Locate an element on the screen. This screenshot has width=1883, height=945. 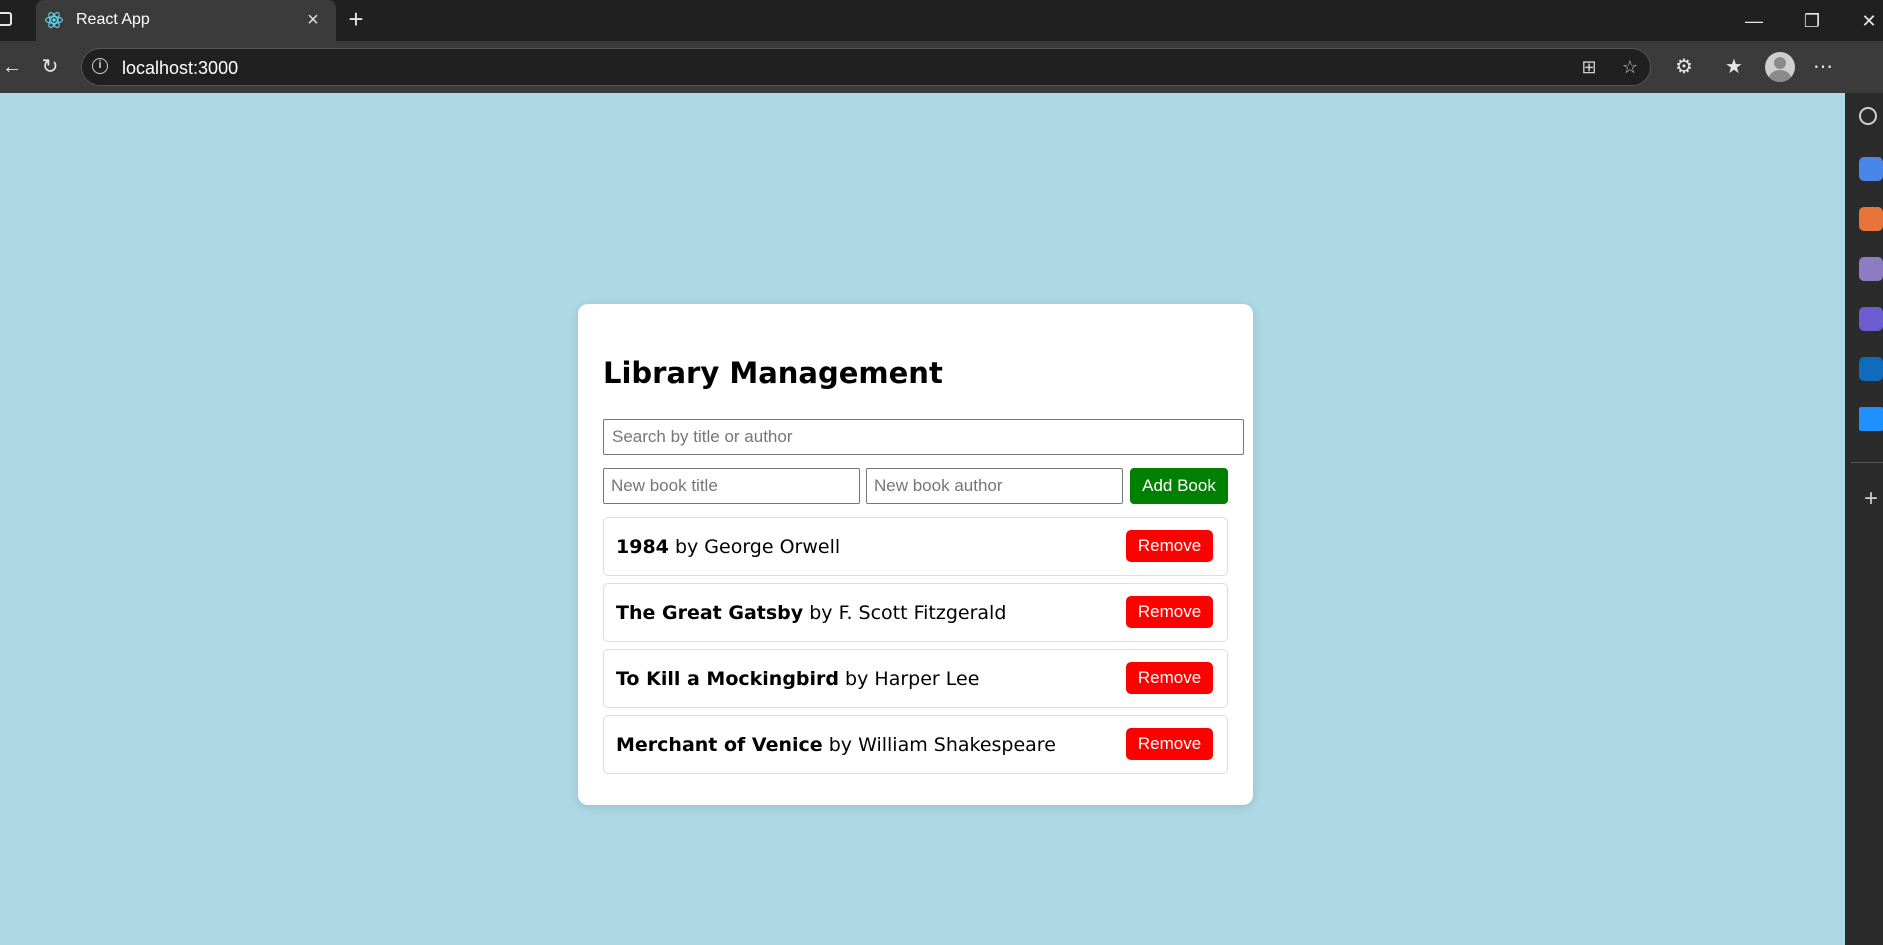
url-text: localhost:3000 is located at coordinates (180, 68).